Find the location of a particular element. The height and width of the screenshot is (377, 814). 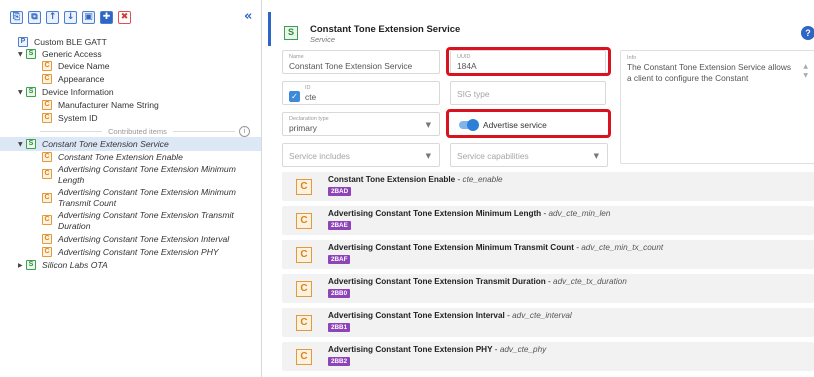

id-field-value: cte is located at coordinates (311, 97).